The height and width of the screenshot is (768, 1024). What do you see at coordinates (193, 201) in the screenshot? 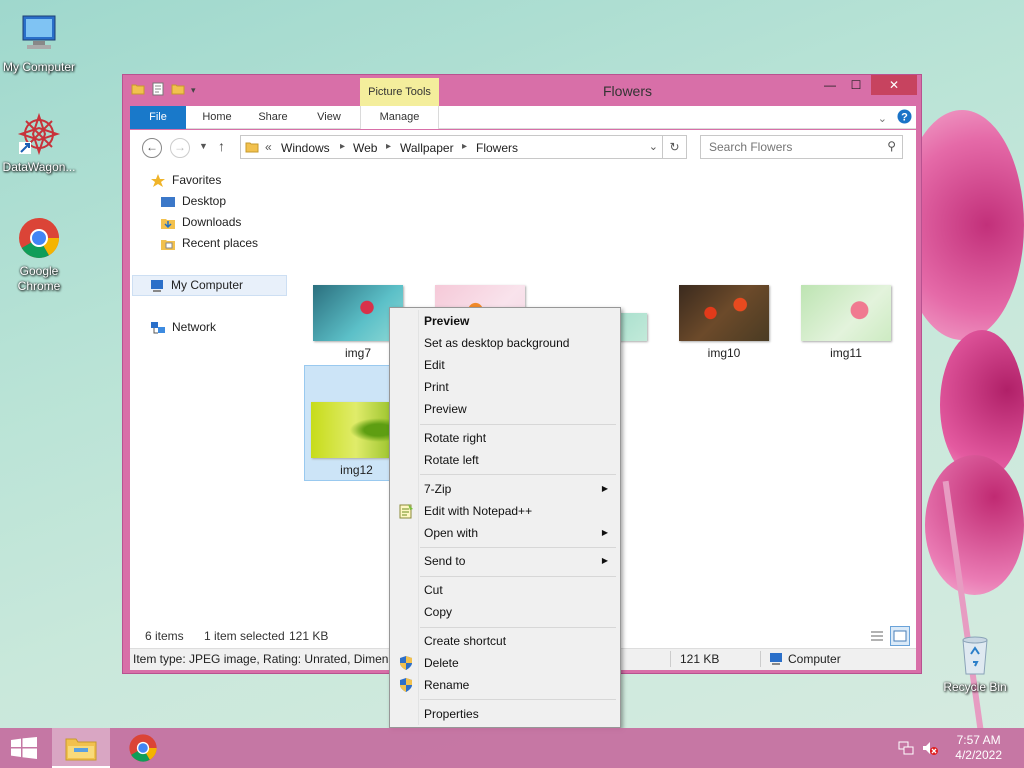
I see `nav-desktop: Desktop` at bounding box center [193, 201].